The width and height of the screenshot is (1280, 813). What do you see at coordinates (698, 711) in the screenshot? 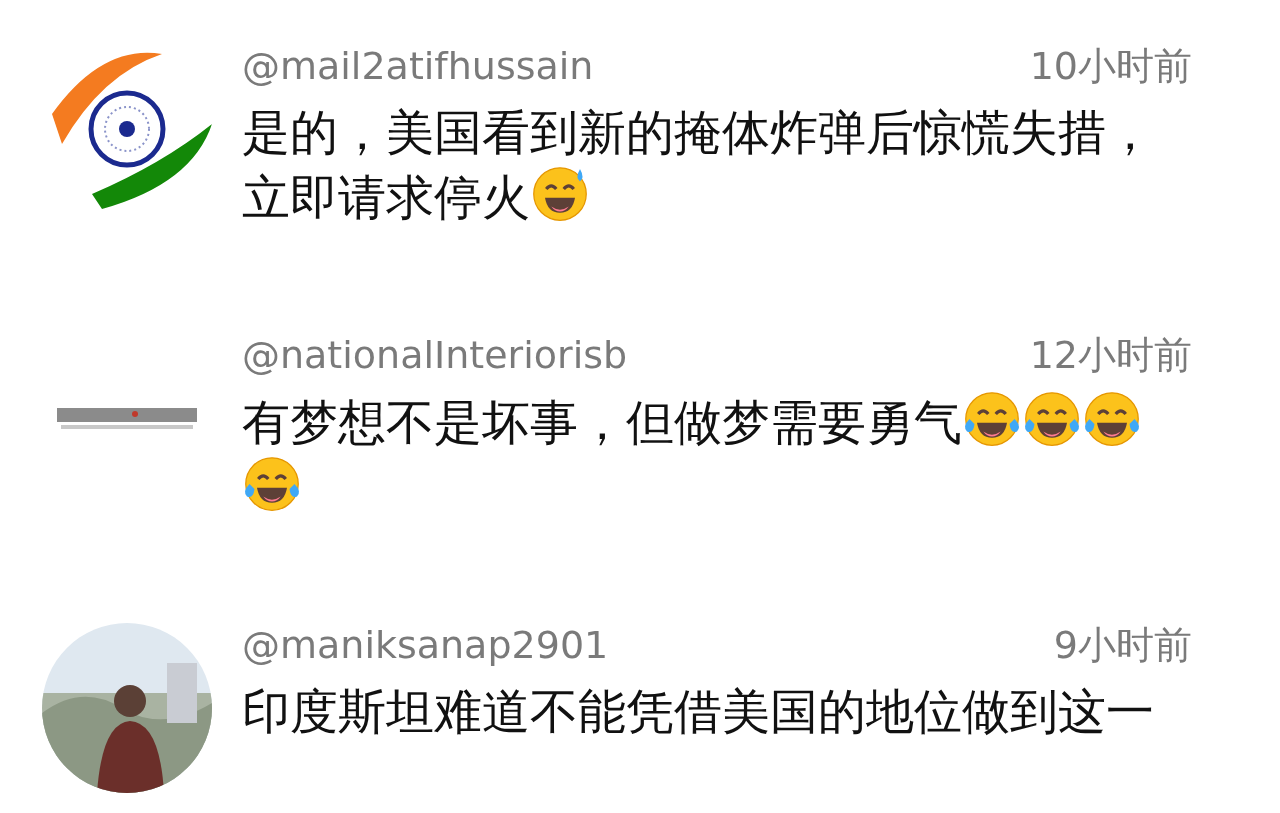
I see `comment-text: 印度斯坦难道不能凭借美国的地位做到这一` at bounding box center [698, 711].